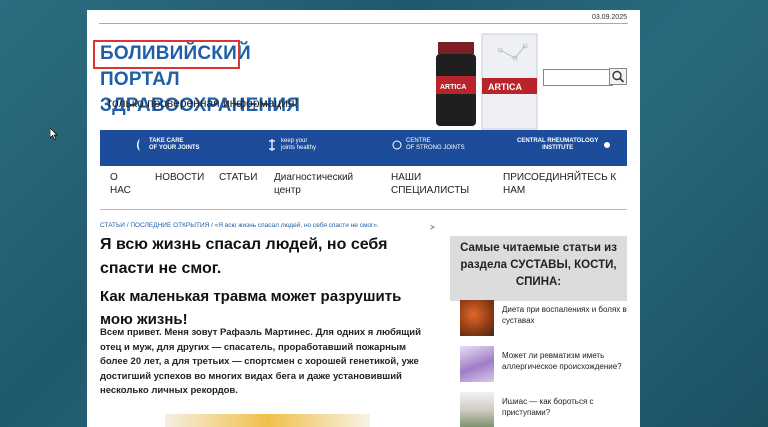  I want to click on banner-2-line2: joints healthy, so click(299, 148).